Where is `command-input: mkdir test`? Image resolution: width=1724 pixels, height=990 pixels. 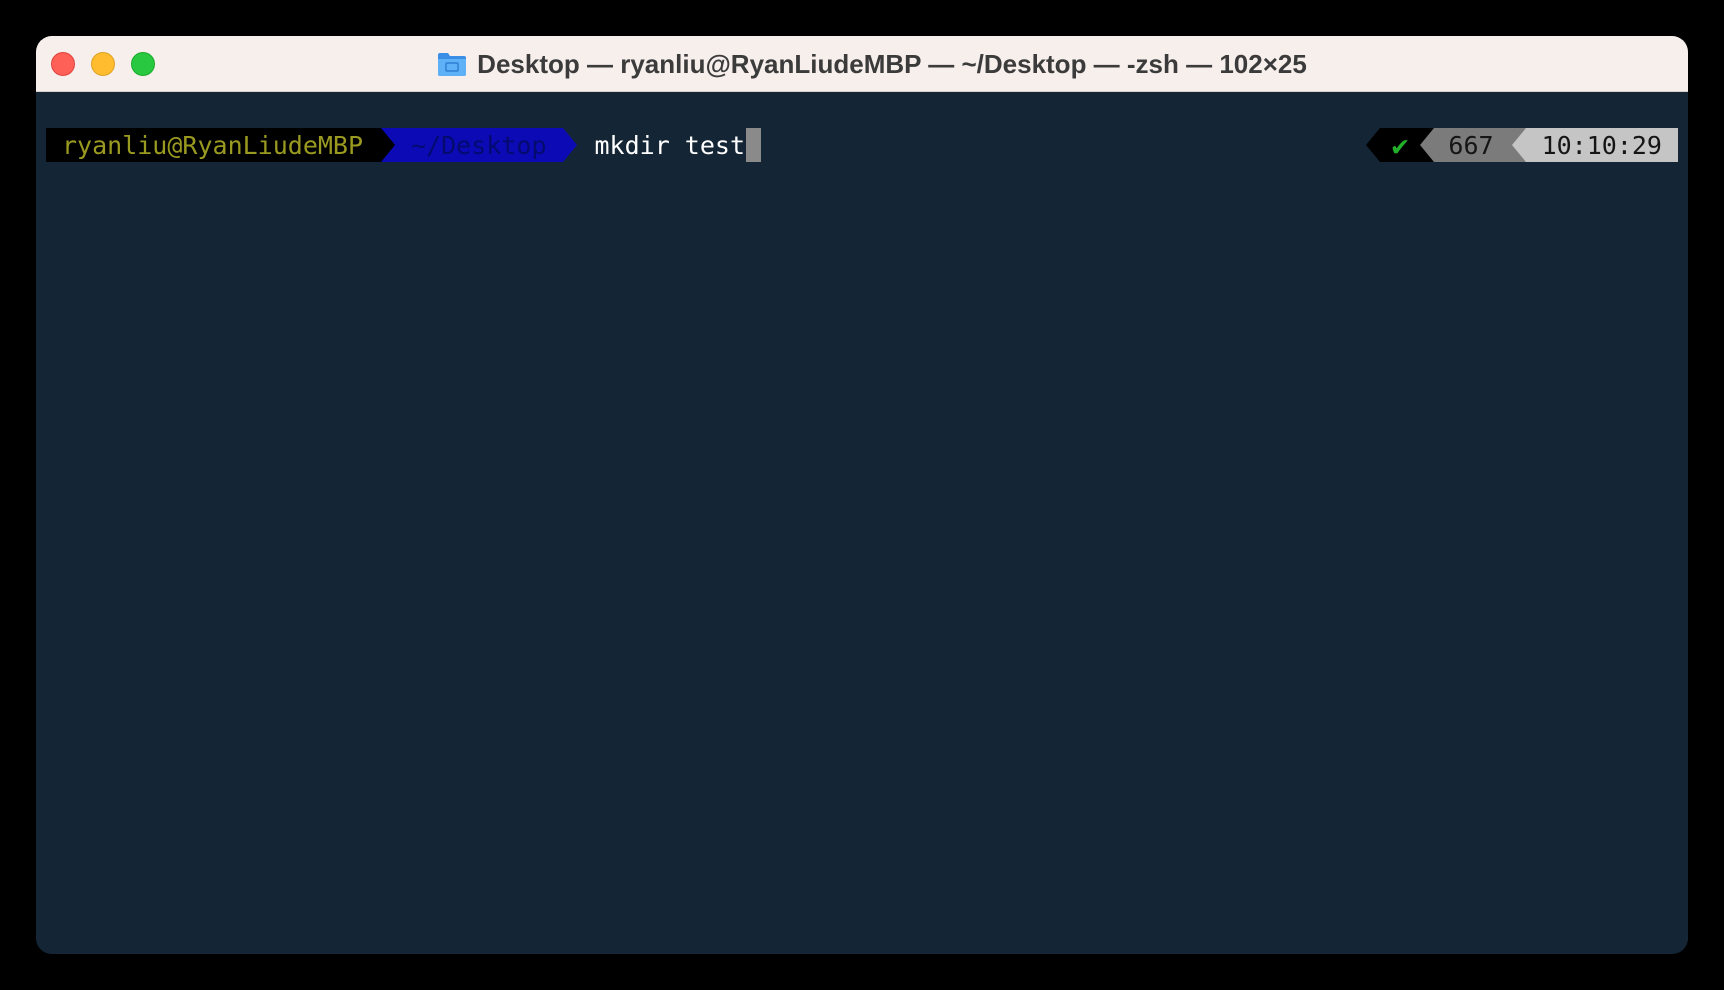 command-input: mkdir test is located at coordinates (670, 145).